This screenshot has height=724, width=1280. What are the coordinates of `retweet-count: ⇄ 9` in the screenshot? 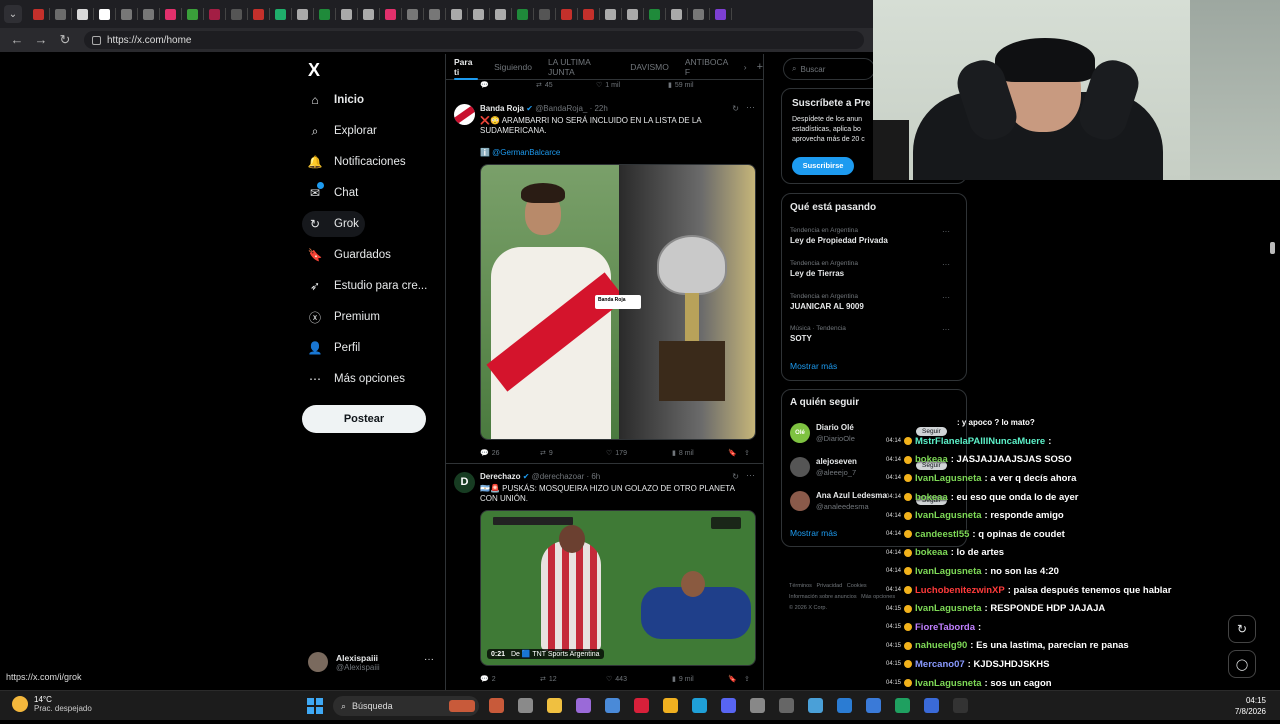 It's located at (573, 453).